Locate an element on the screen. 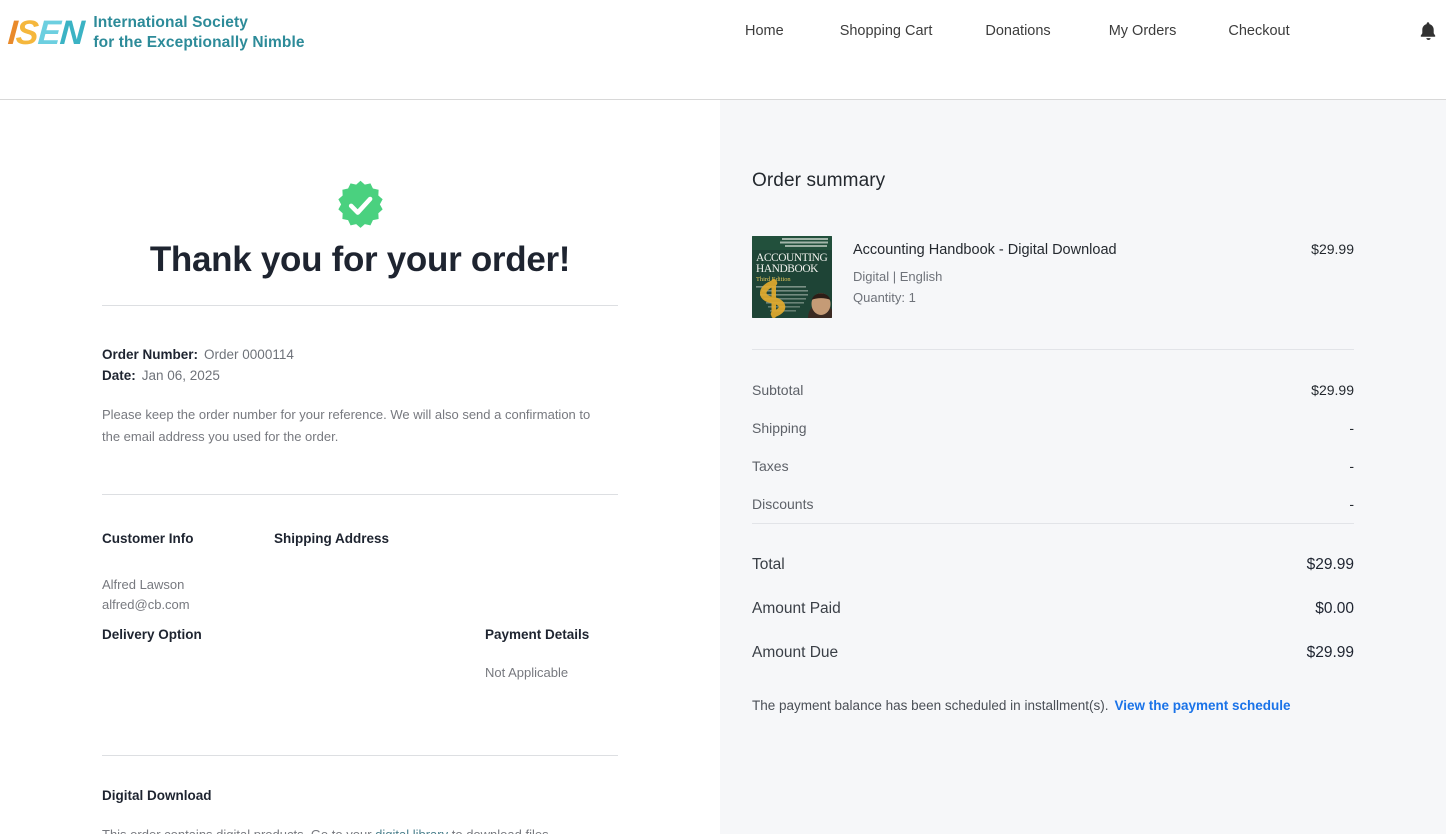 Image resolution: width=1446 pixels, height=834 pixels. summary-line-amount-paid: Amount Paid $0.00 is located at coordinates (1053, 609).